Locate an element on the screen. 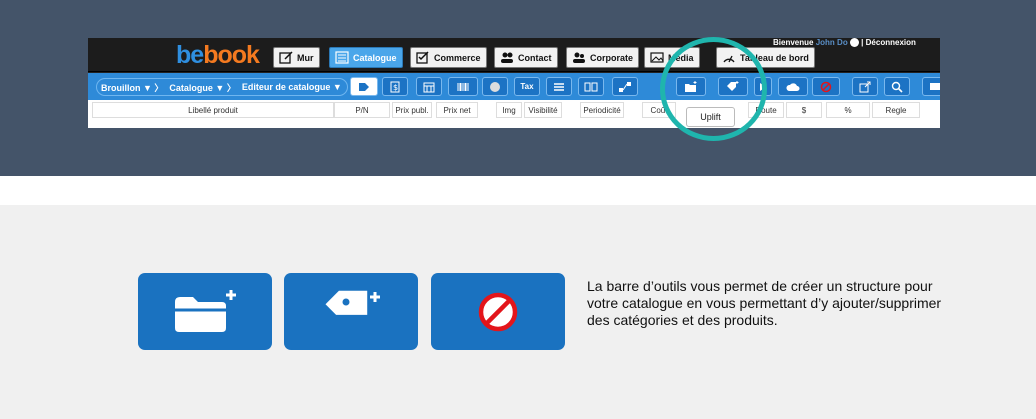 This screenshot has height=419, width=1036. nav-mur-label: Mur is located at coordinates (305, 57).